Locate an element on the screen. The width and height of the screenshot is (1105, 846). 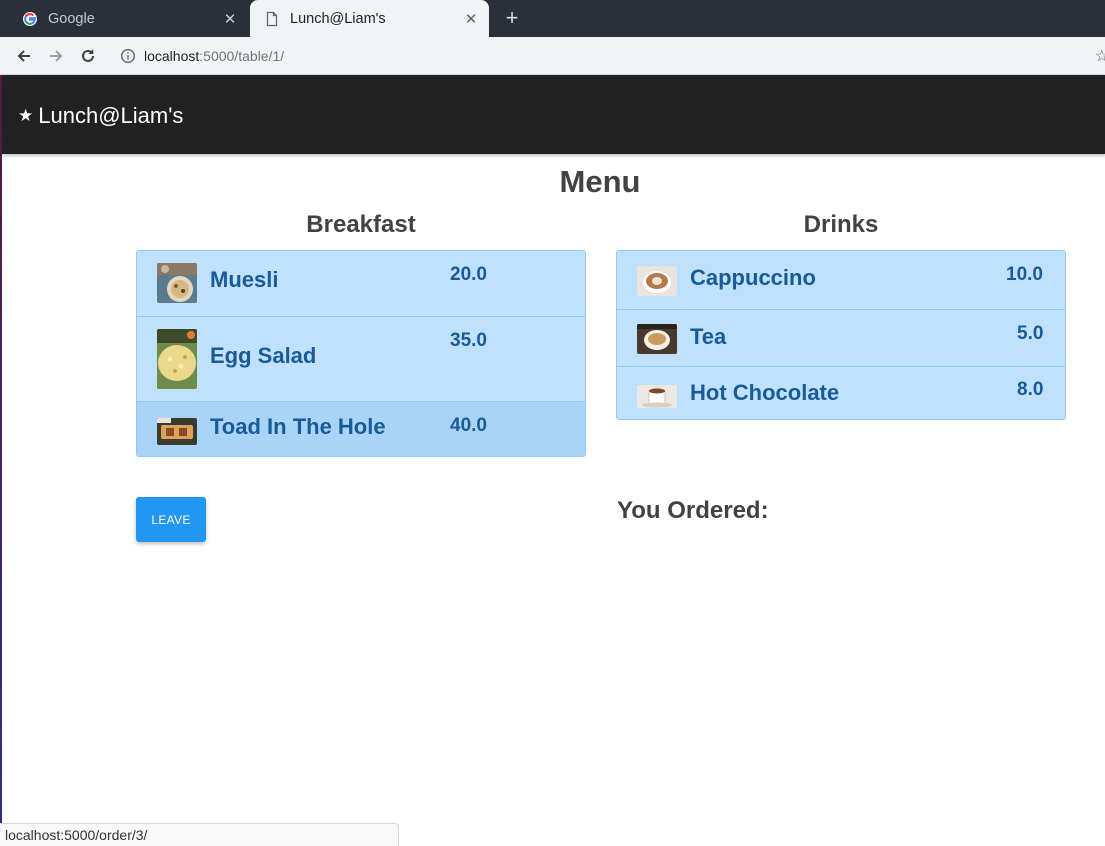
reload-icon is located at coordinates (88, 56).